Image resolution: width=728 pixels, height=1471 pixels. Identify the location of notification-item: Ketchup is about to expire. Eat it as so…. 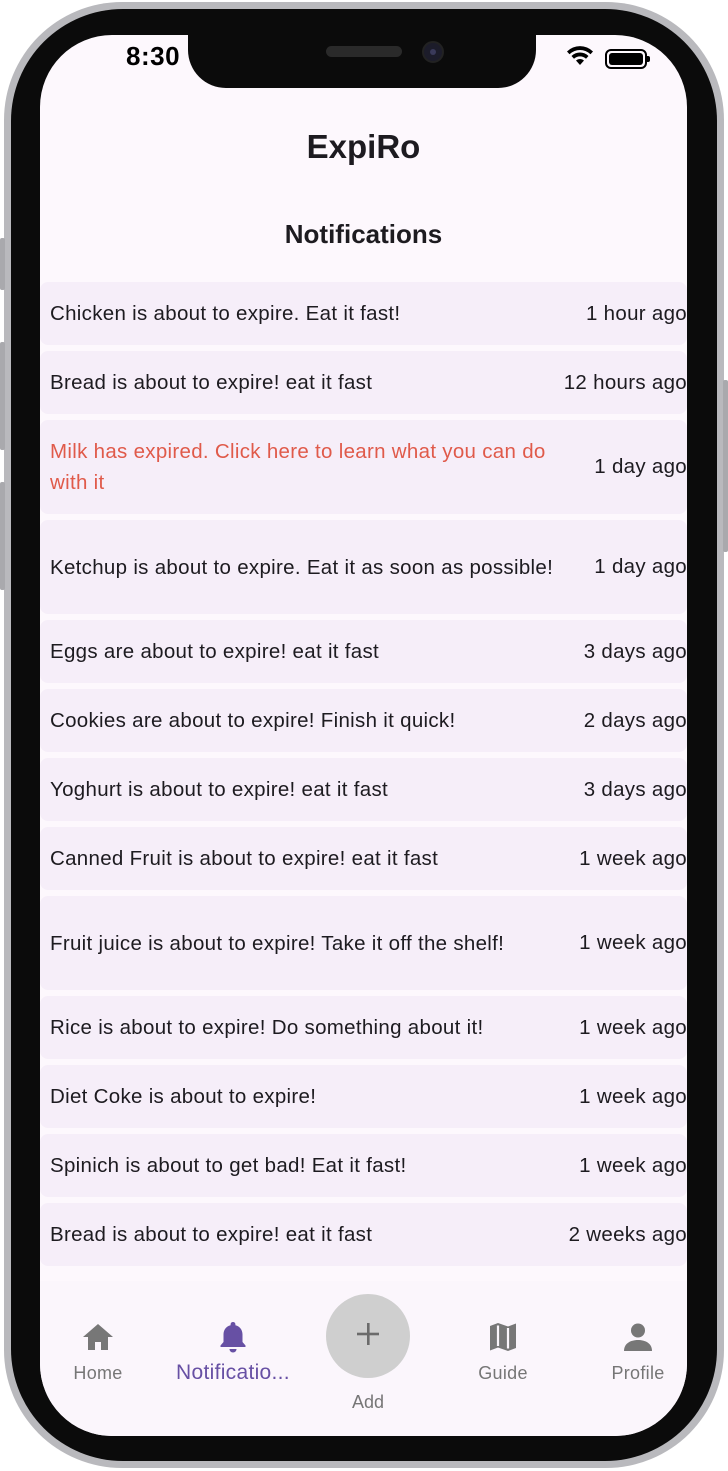
(363, 567).